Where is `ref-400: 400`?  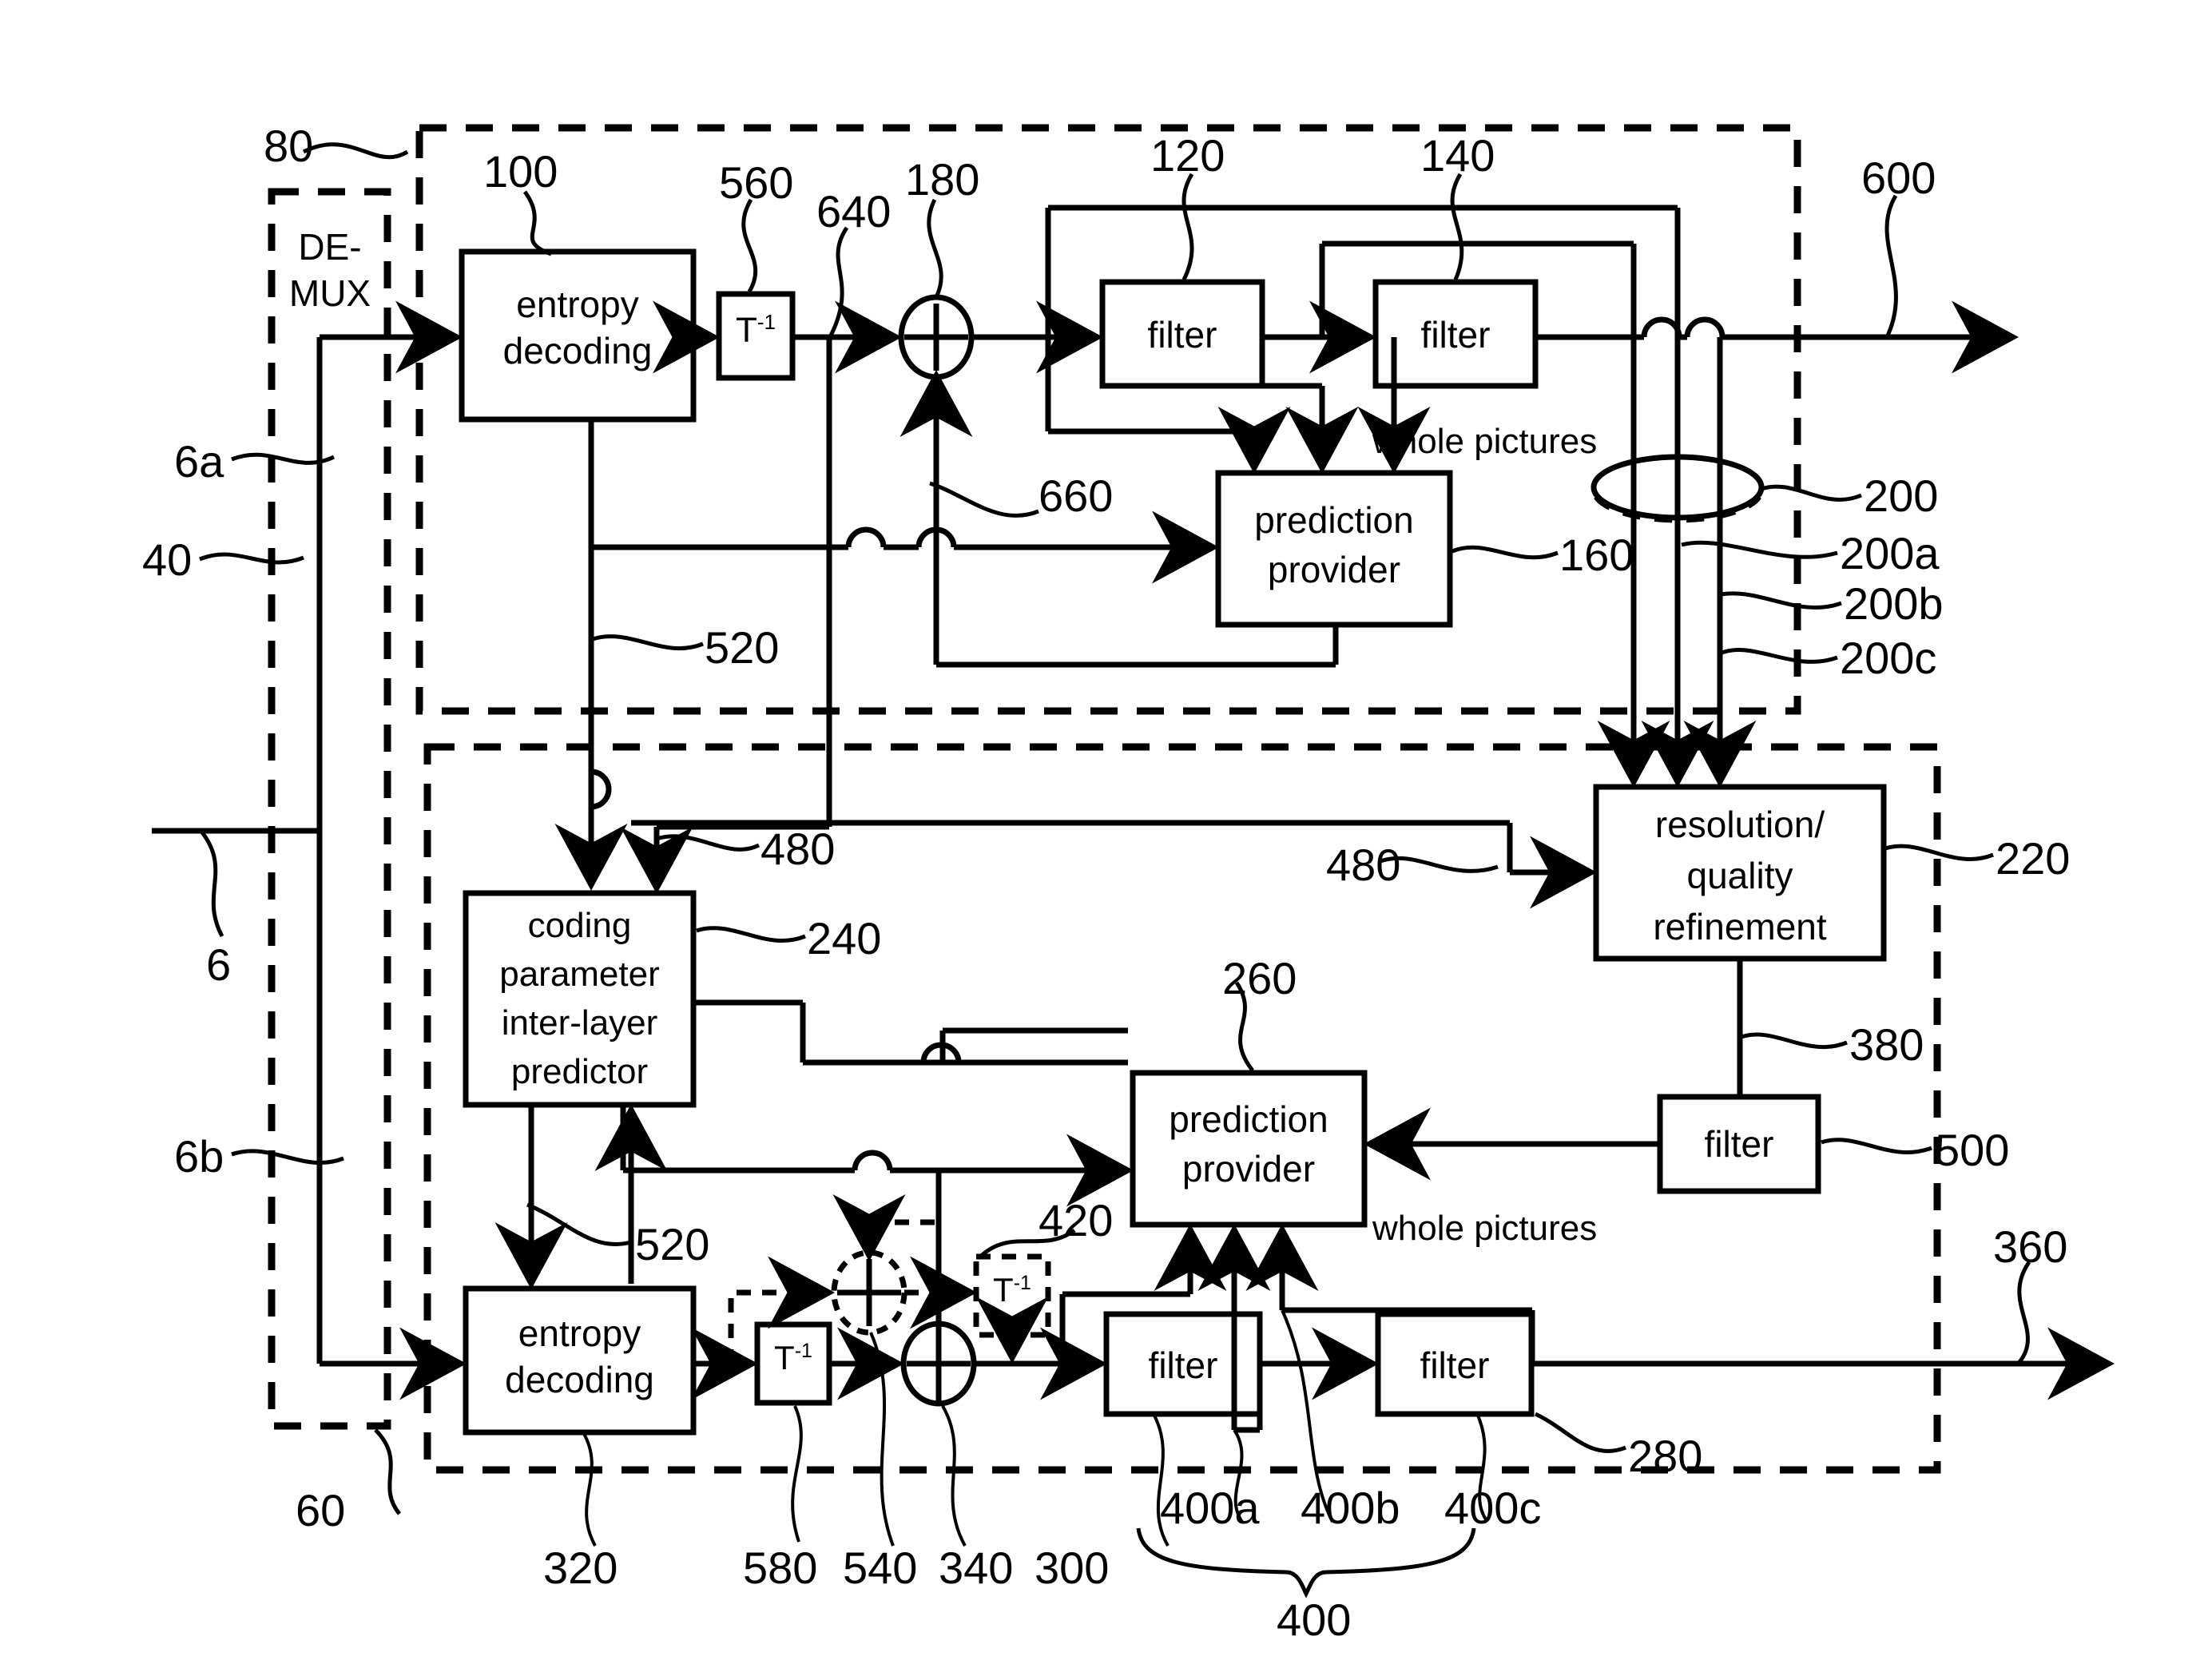
ref-400: 400 is located at coordinates (1314, 1620).